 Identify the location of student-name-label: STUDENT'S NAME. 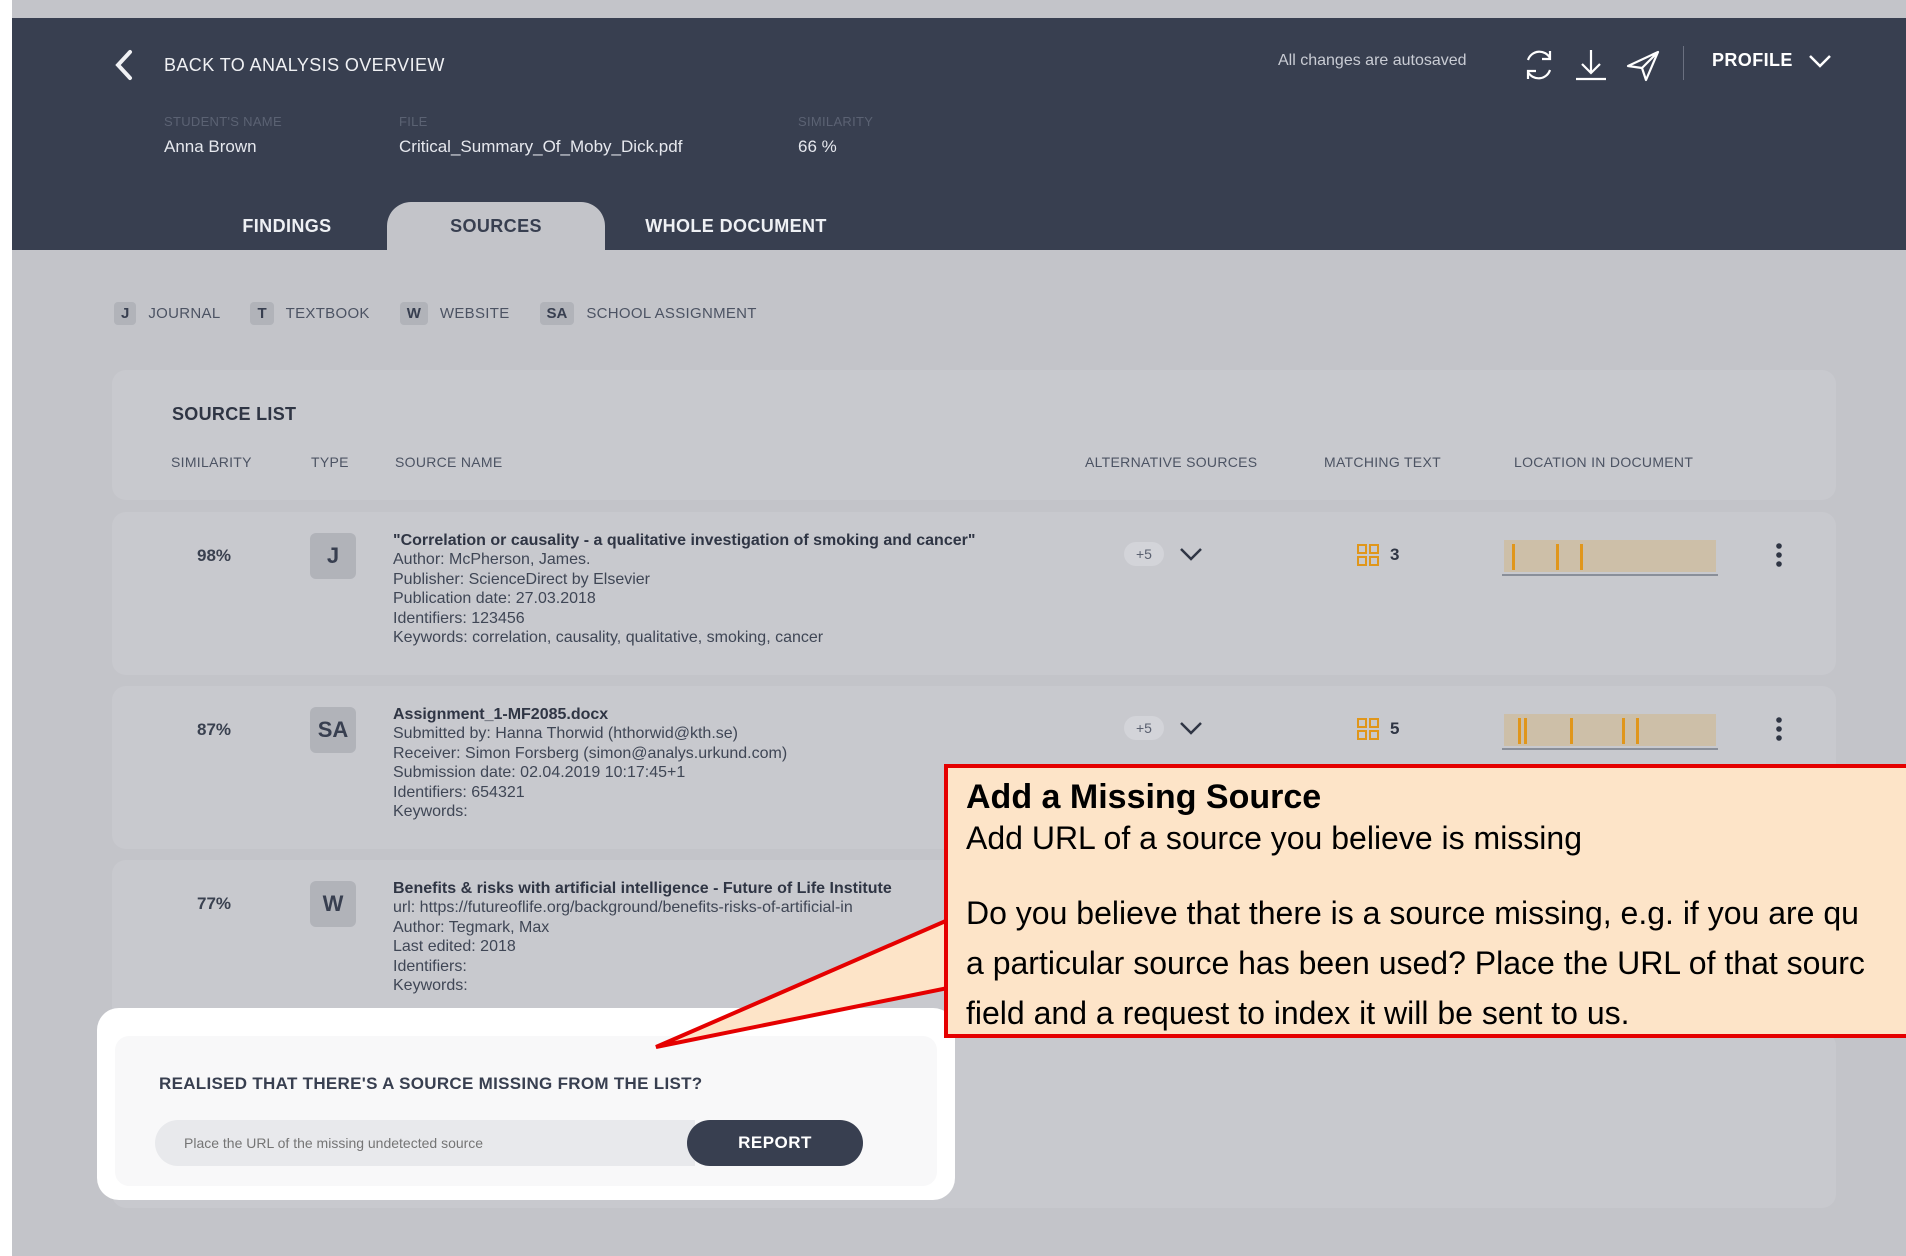
(223, 121).